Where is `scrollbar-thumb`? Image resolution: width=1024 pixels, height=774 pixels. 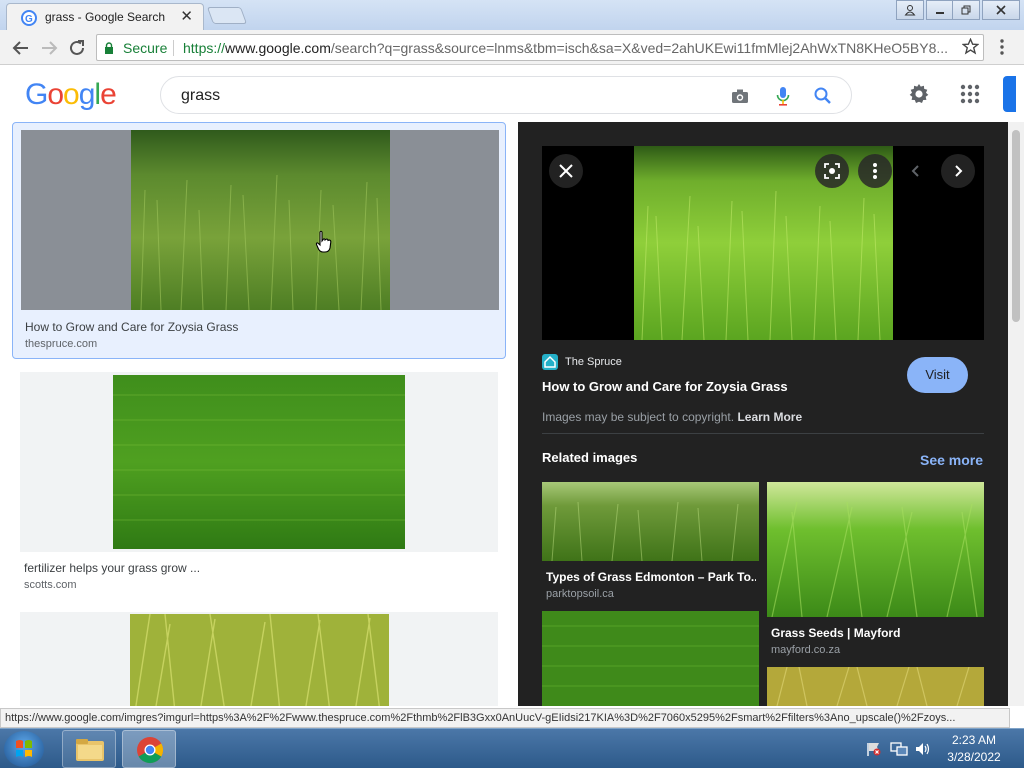
scrollbar-thumb is located at coordinates (1016, 226).